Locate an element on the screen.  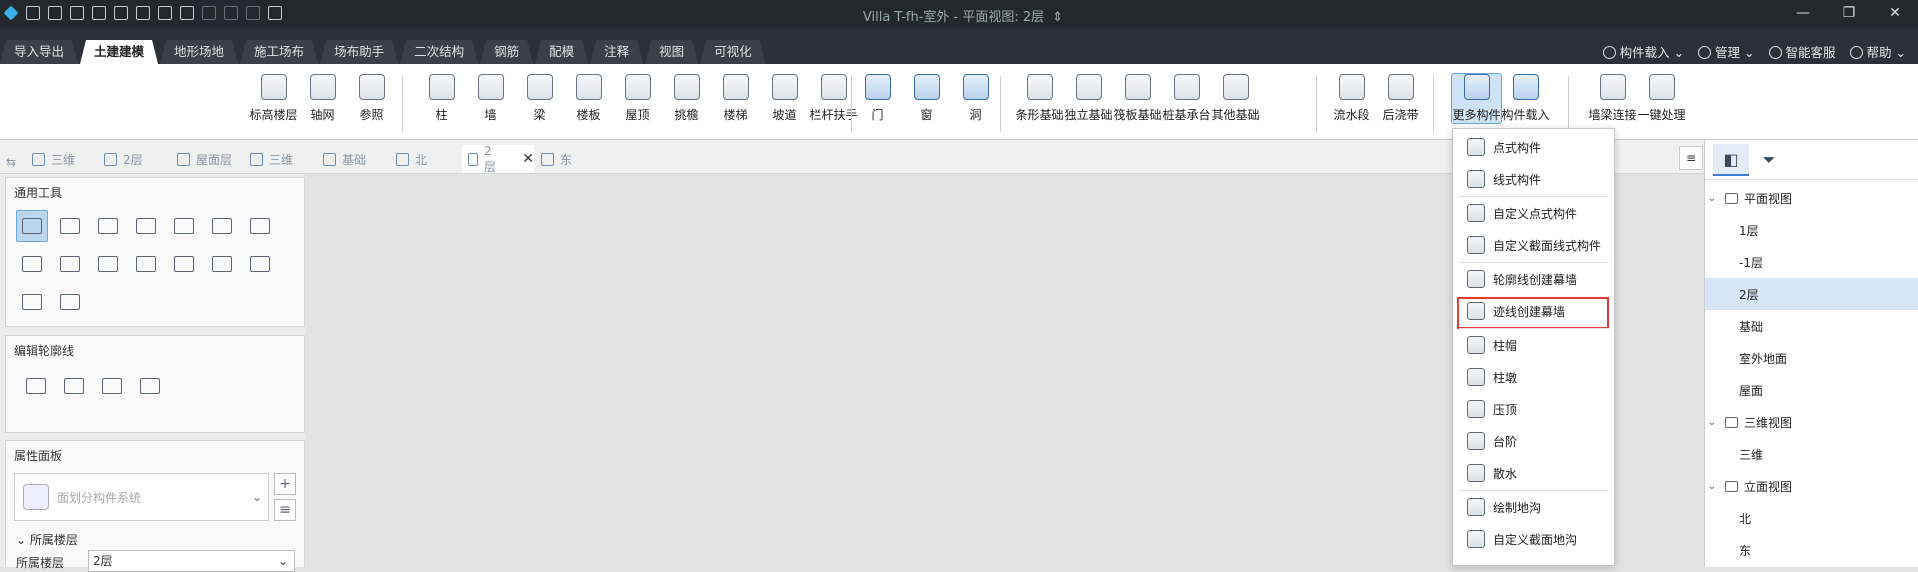
dropdown-item-2: 自定义点式构件 is located at coordinates (1533, 213).